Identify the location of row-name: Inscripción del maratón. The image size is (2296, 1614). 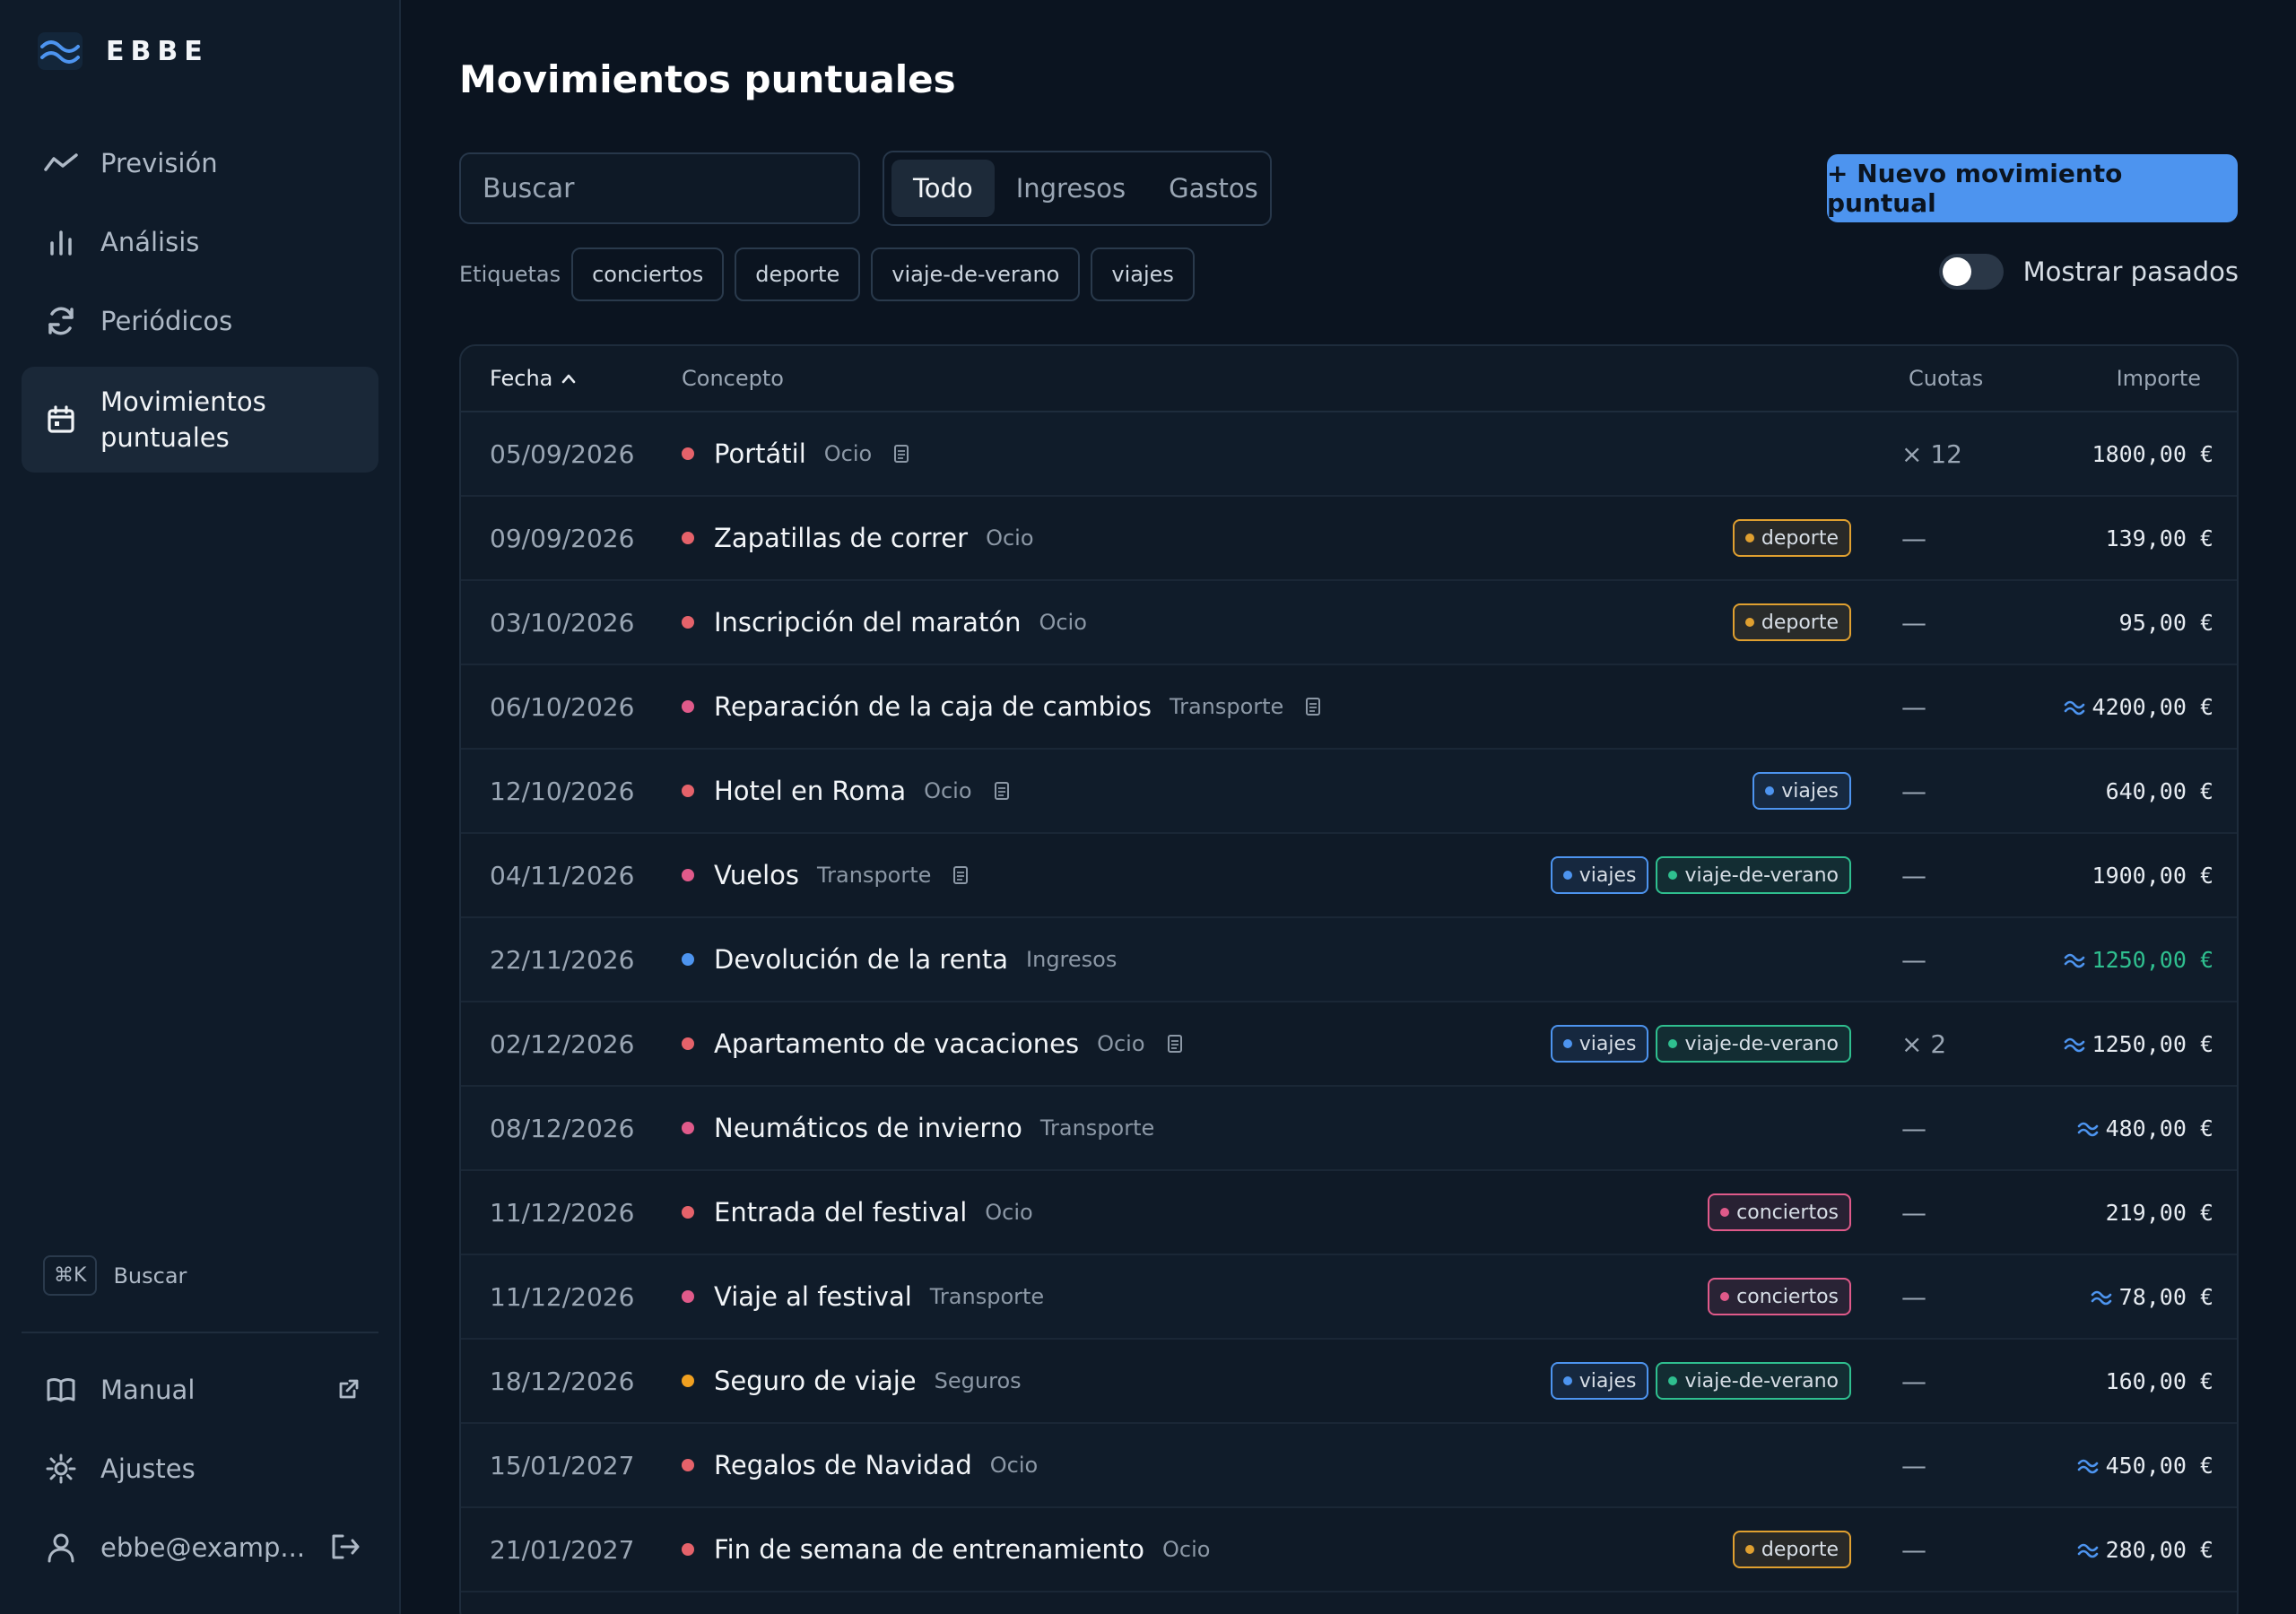
(868, 622).